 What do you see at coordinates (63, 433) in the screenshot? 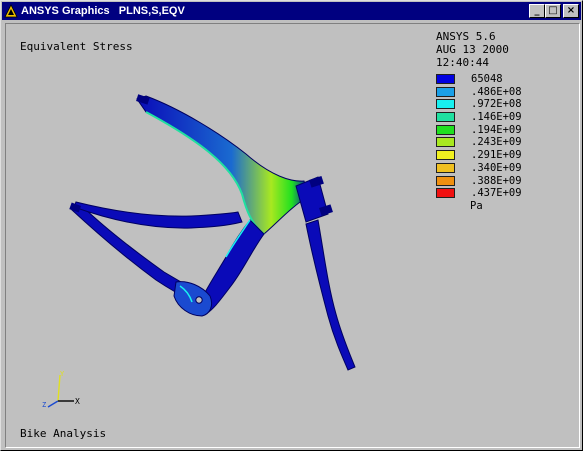
I see `plot-footer: Bike Analysis` at bounding box center [63, 433].